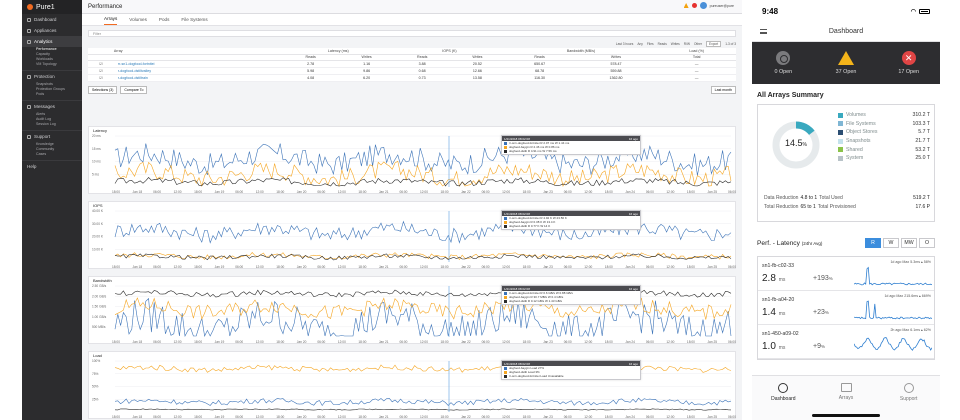 This screenshot has height=420, width=960. What do you see at coordinates (675, 44) in the screenshot?
I see `writes-checkbox: Writes` at bounding box center [675, 44].